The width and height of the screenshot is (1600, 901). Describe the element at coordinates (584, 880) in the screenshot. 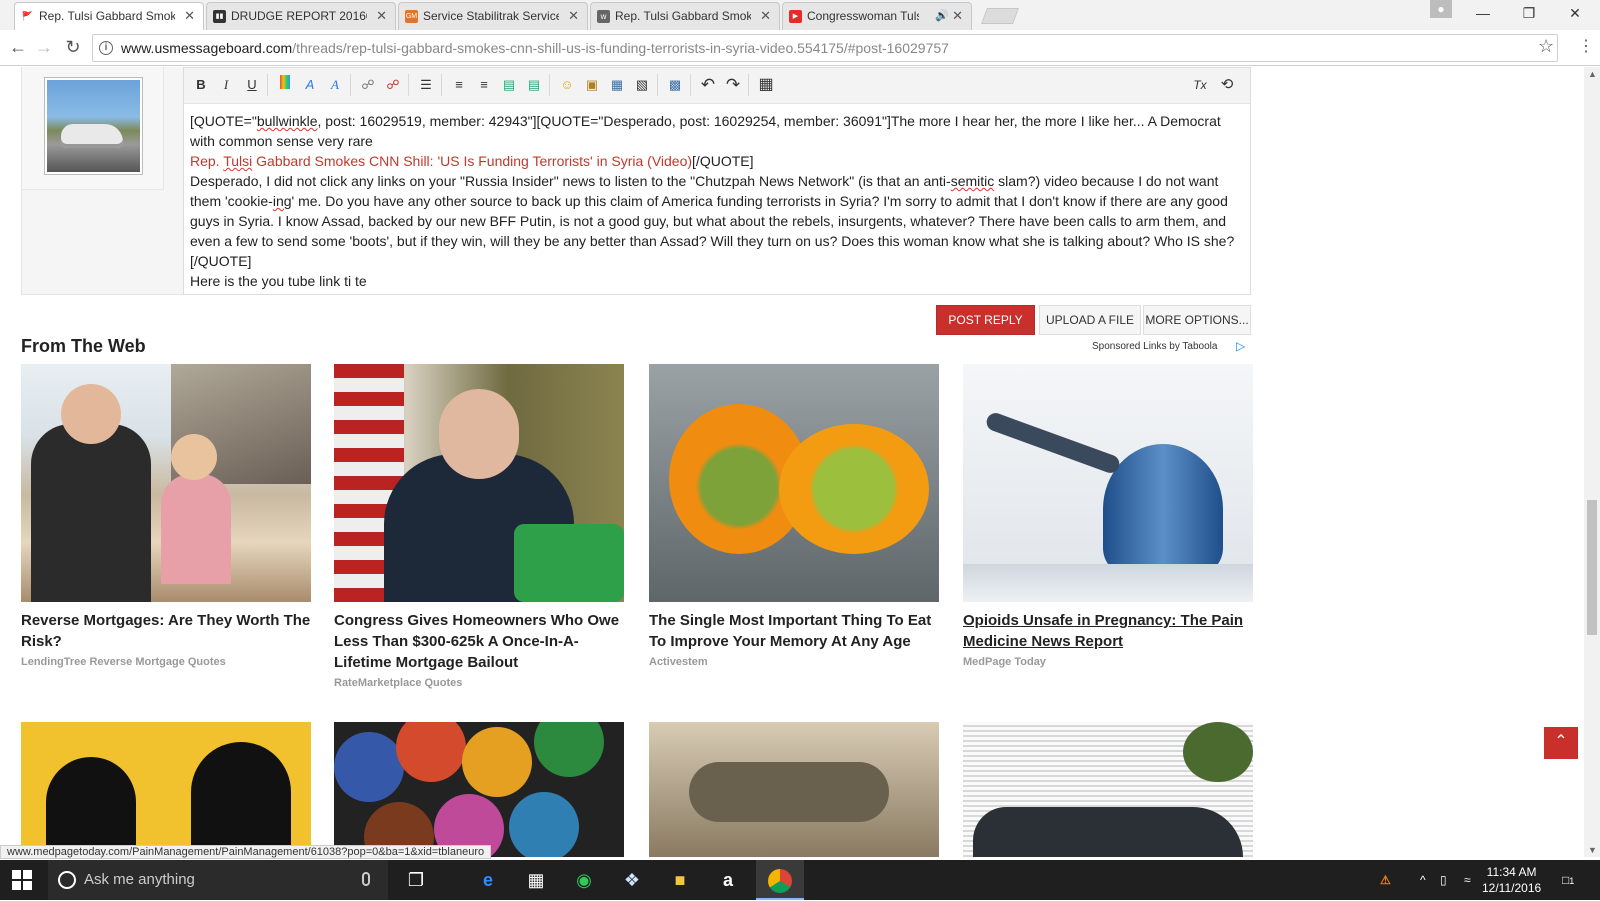

I see `tripadvisor-icon: ◉` at that location.